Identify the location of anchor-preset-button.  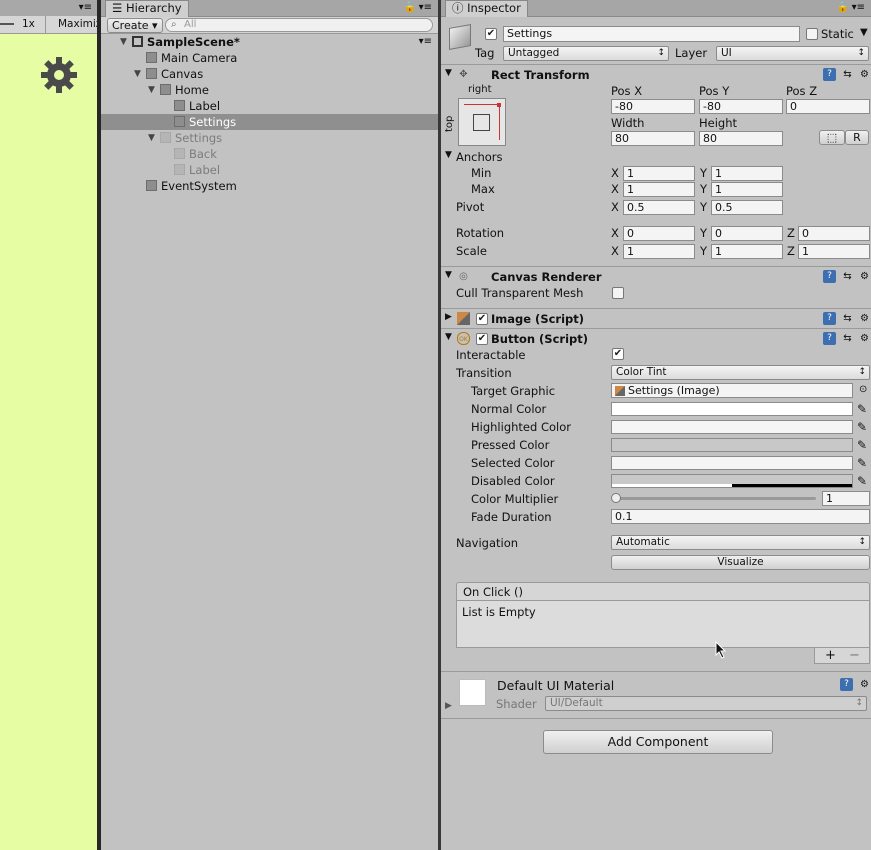
(482, 122).